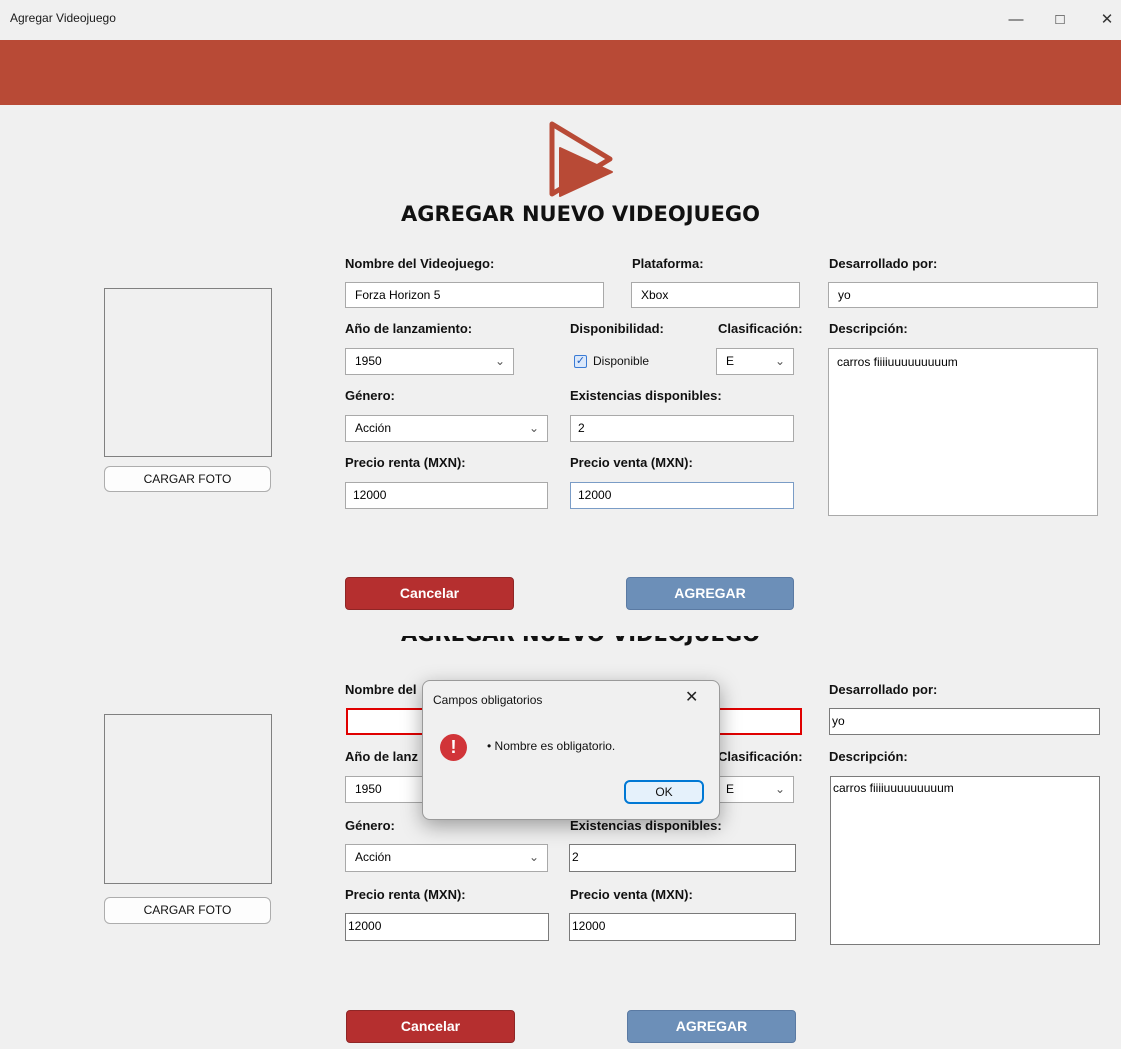 The width and height of the screenshot is (1121, 1049). I want to click on page-title-cropped: AGREGAR NUEVO VIDEOJUEGO, so click(580, 641).